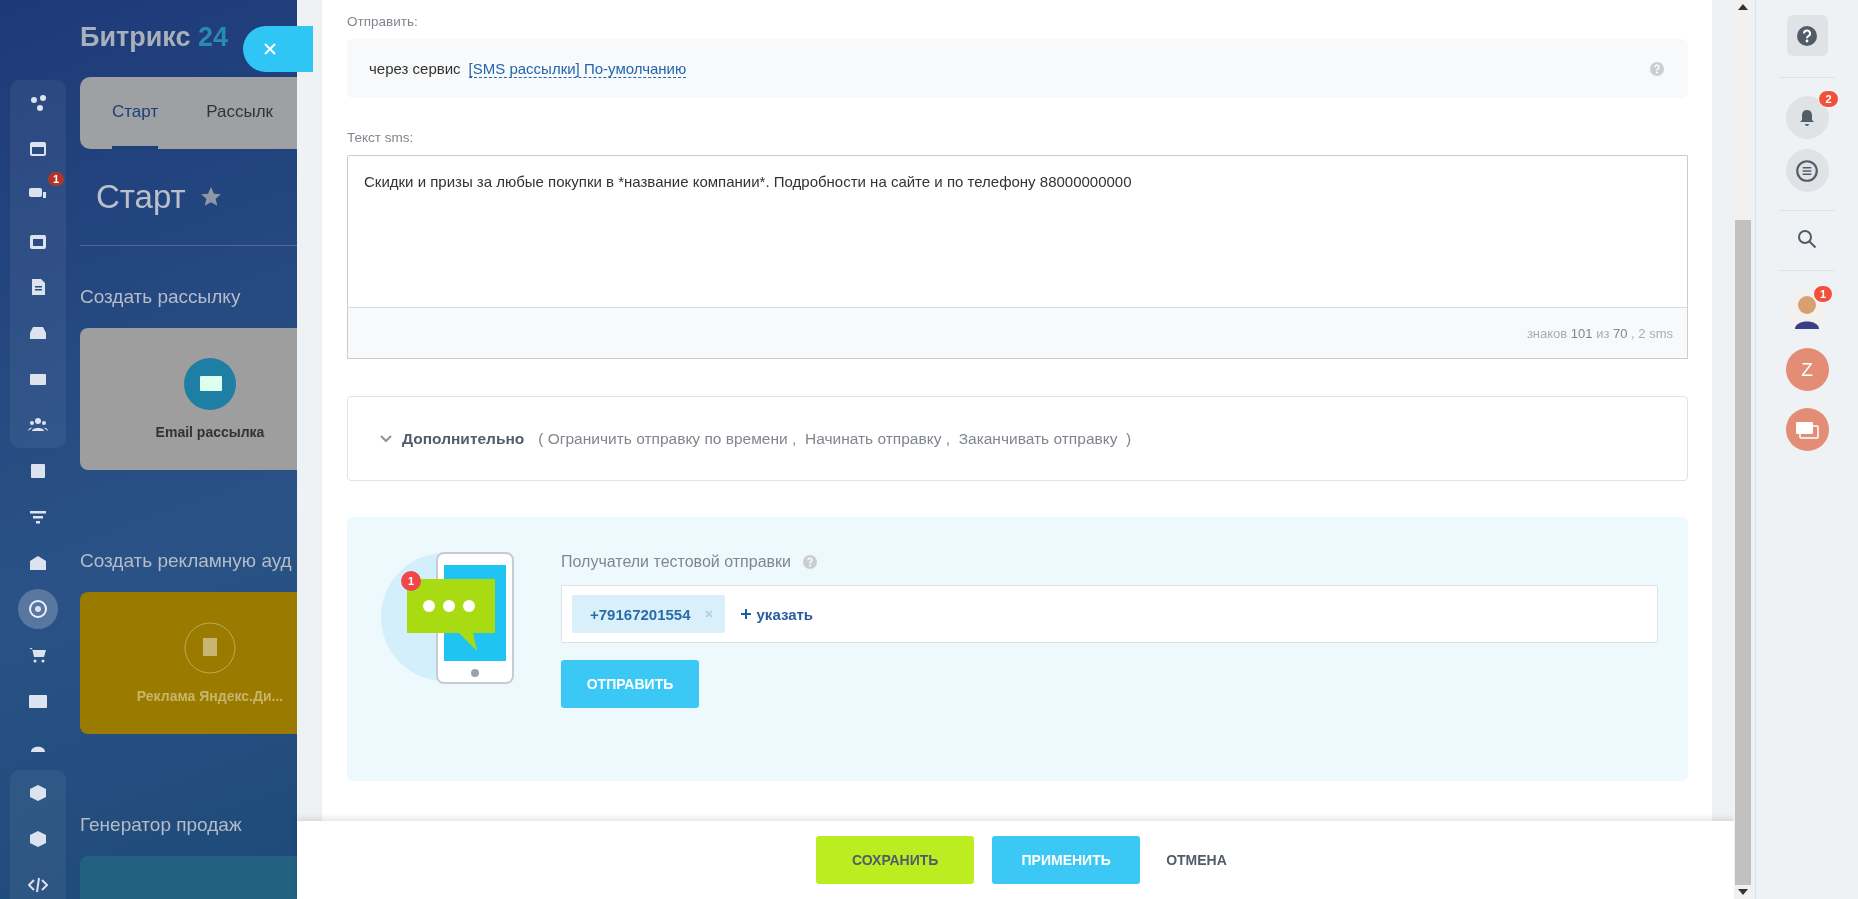 This screenshot has height=899, width=1858. I want to click on scroll-down-icon, so click(1743, 892).